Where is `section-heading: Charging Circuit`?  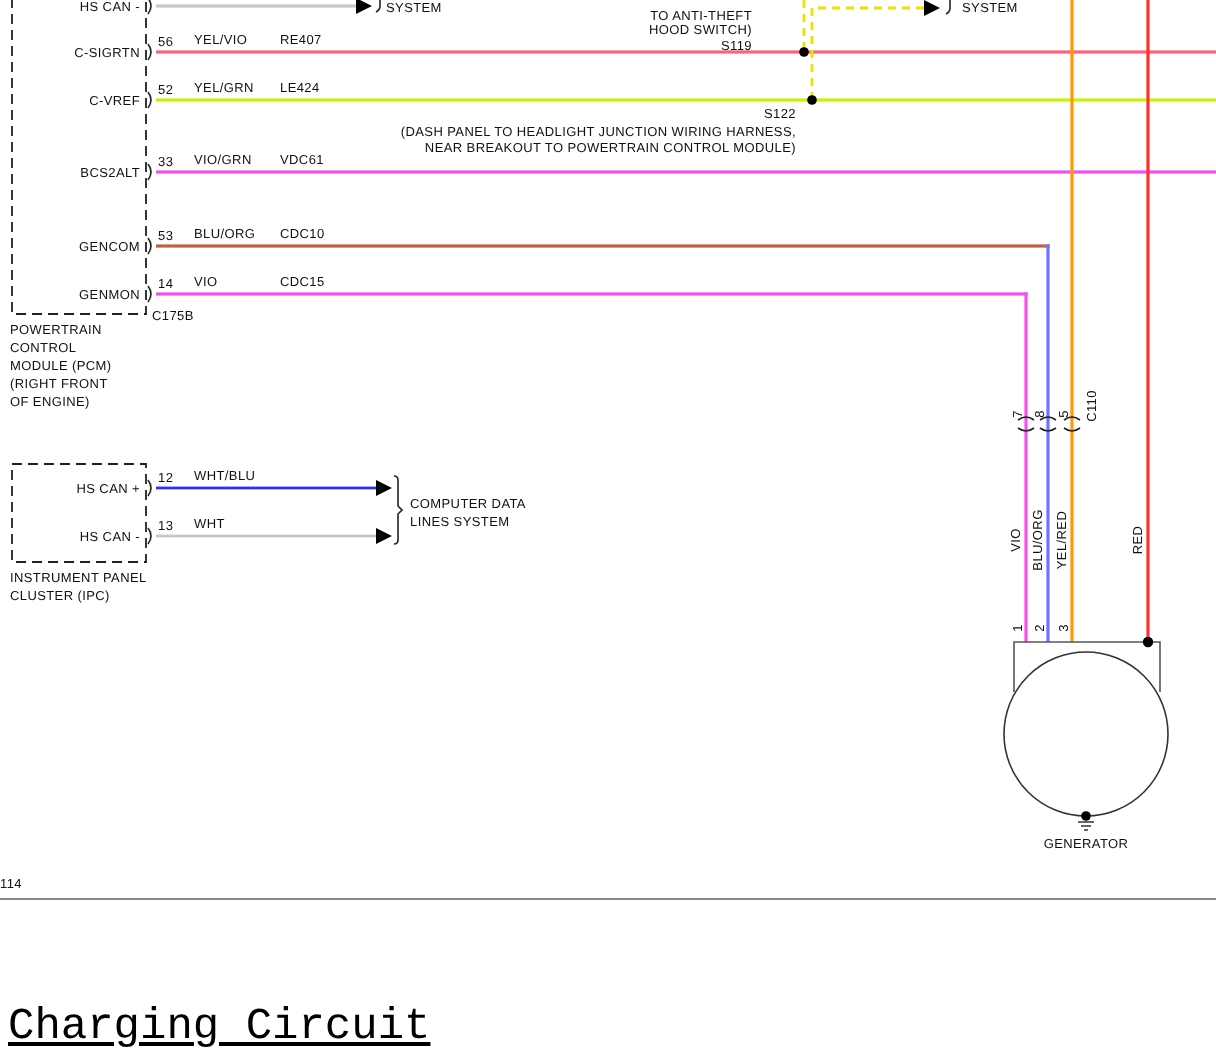
section-heading: Charging Circuit is located at coordinates (219, 1028).